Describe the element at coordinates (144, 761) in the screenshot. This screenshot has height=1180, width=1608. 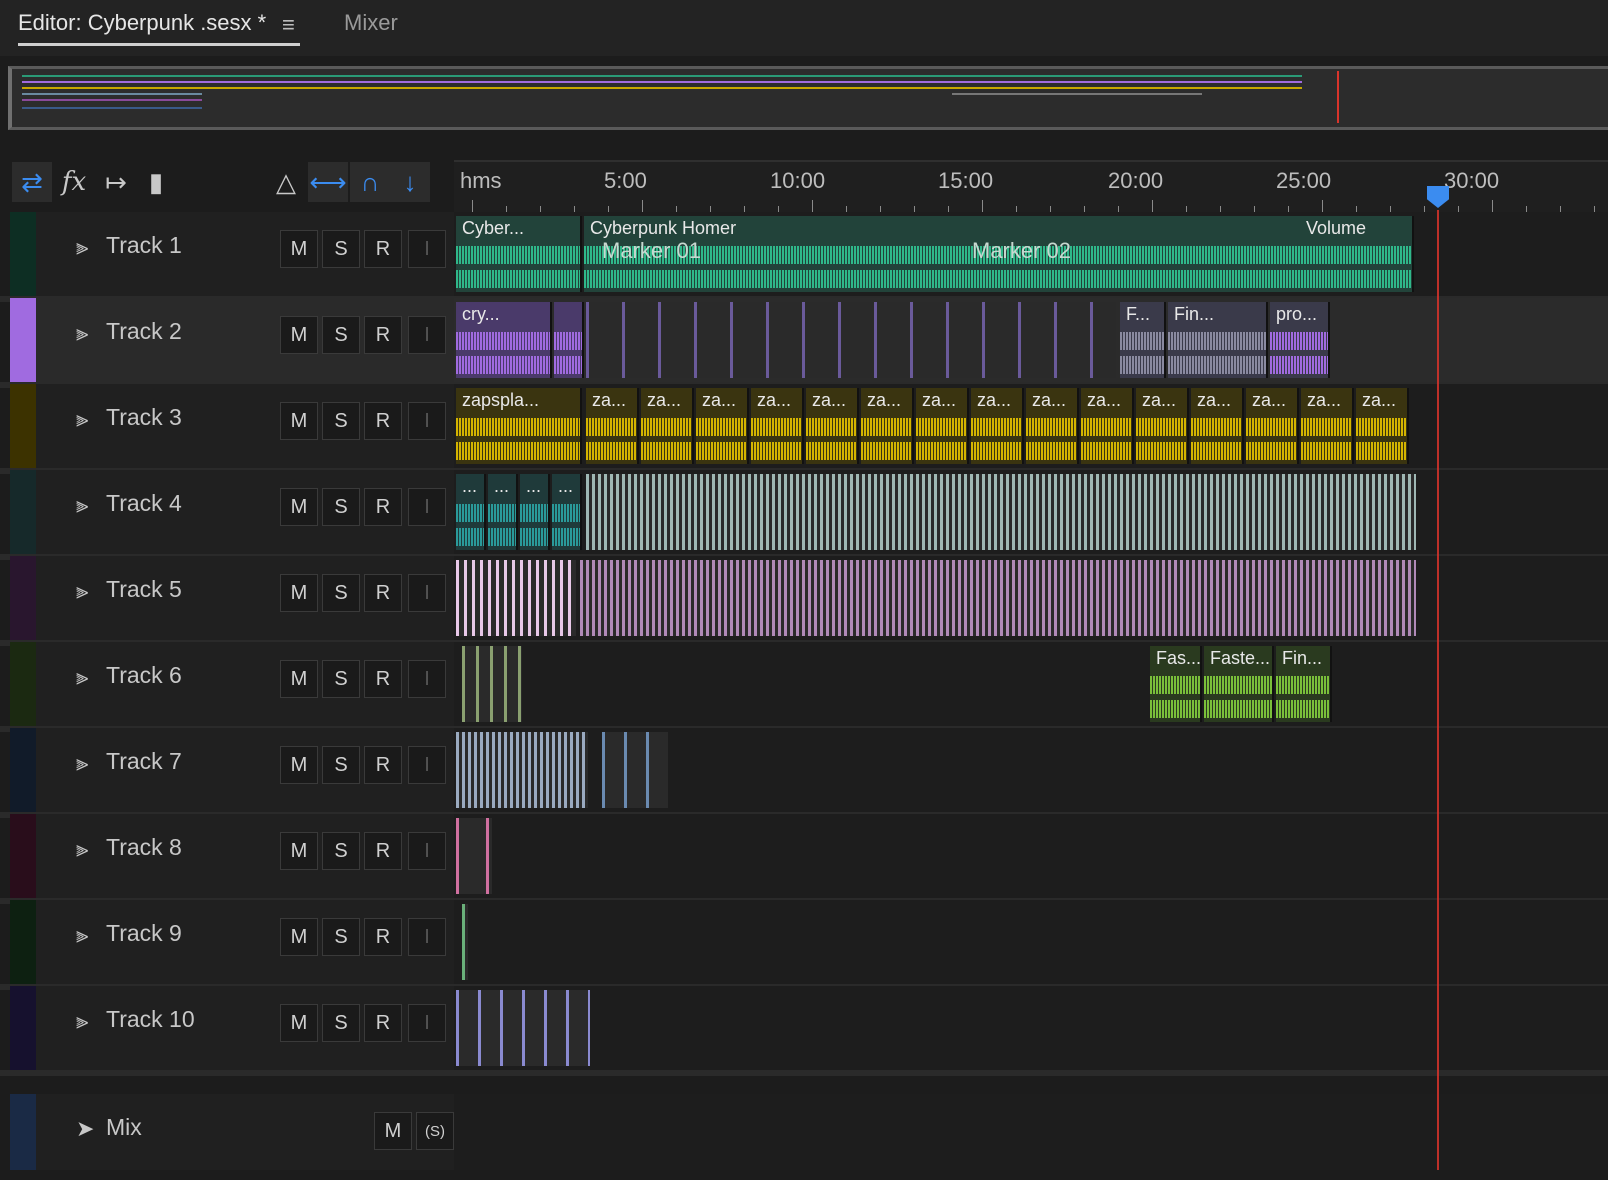
I see `track-name: Track 7` at that location.